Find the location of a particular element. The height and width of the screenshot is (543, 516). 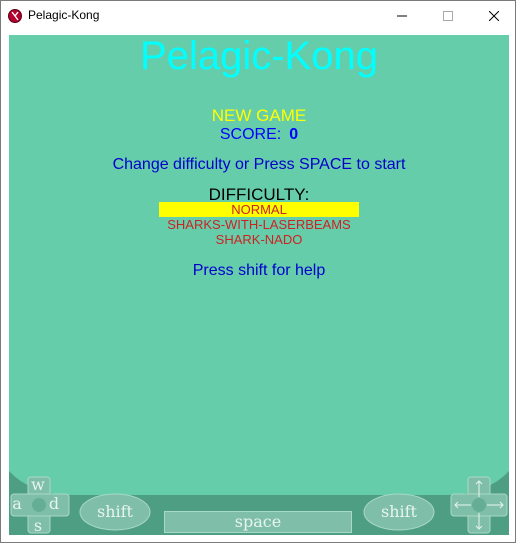

minimize-button is located at coordinates (402, 16).